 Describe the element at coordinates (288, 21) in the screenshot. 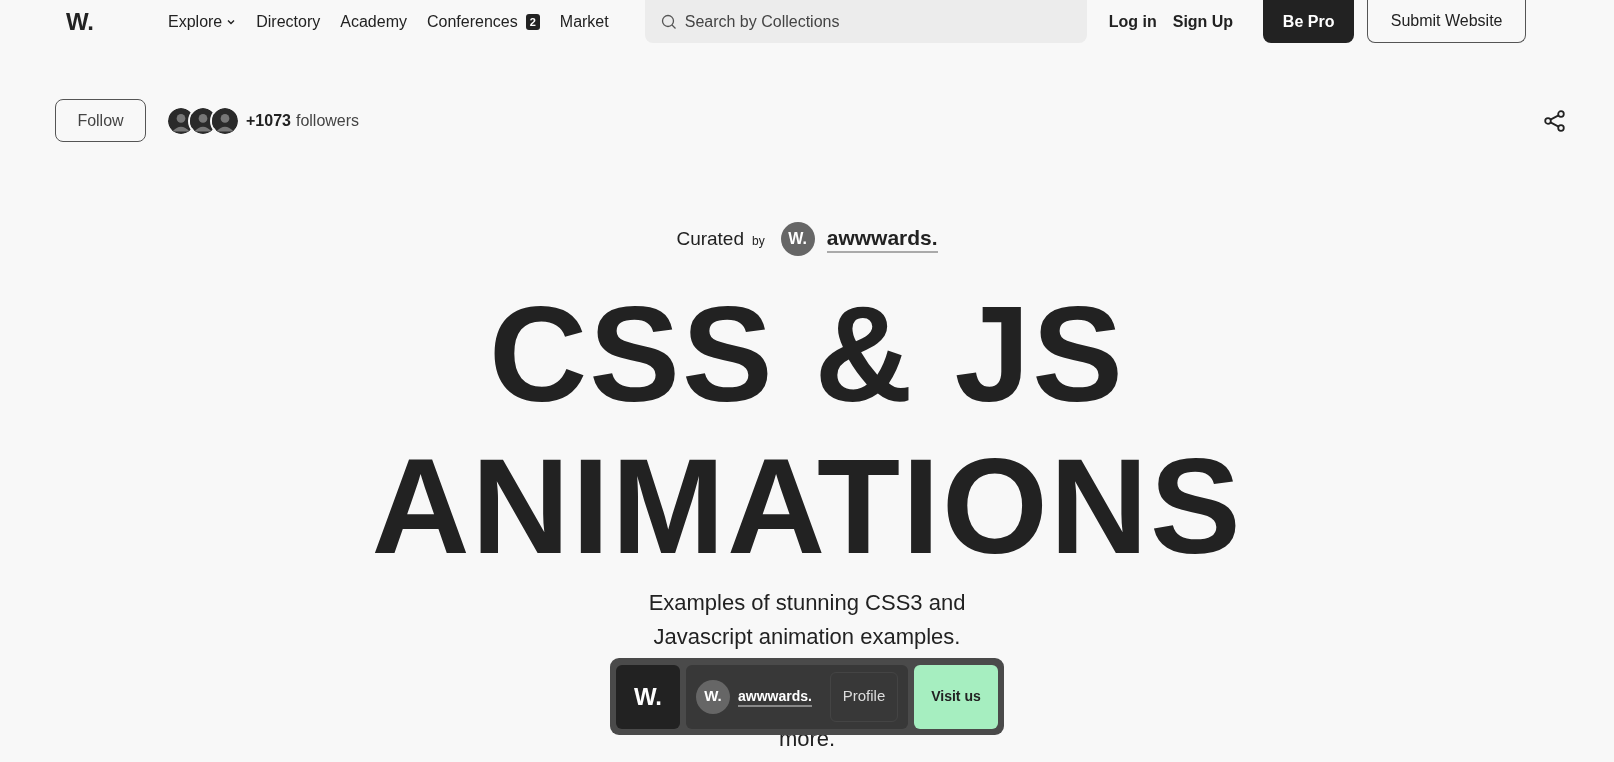

I see `nav-link: Directory` at that location.